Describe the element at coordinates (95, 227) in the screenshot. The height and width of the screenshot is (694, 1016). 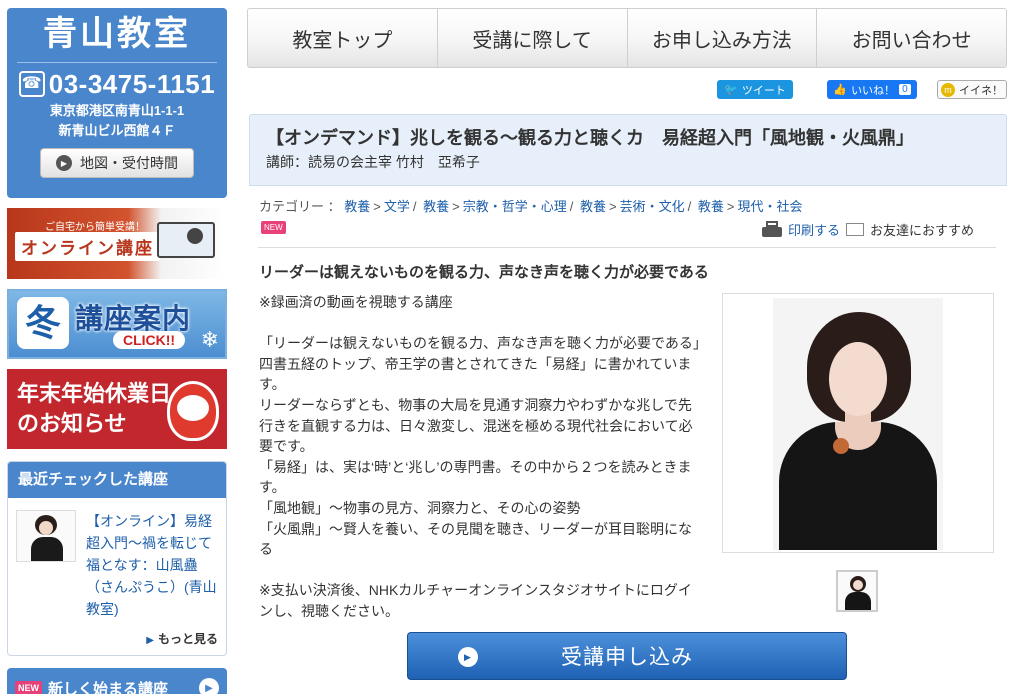
I see `online-banner-subtext: ご自宅から簡単受講！` at that location.